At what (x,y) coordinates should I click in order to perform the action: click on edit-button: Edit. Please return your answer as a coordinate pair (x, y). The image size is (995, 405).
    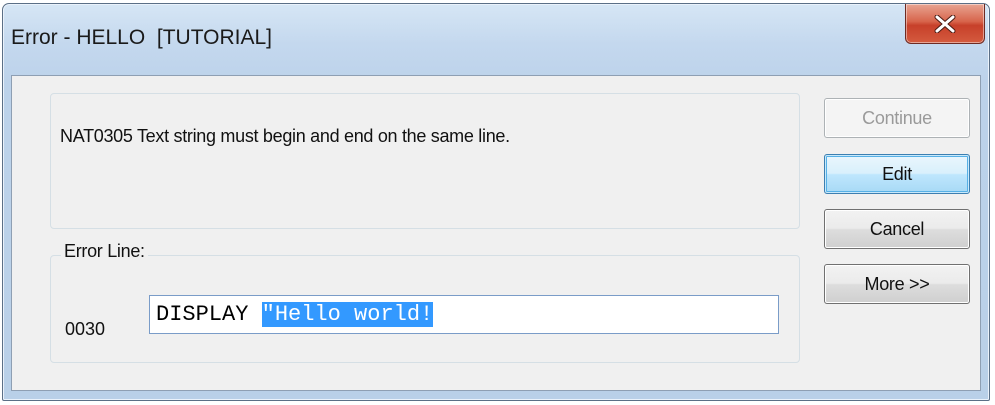
    Looking at the image, I should click on (897, 174).